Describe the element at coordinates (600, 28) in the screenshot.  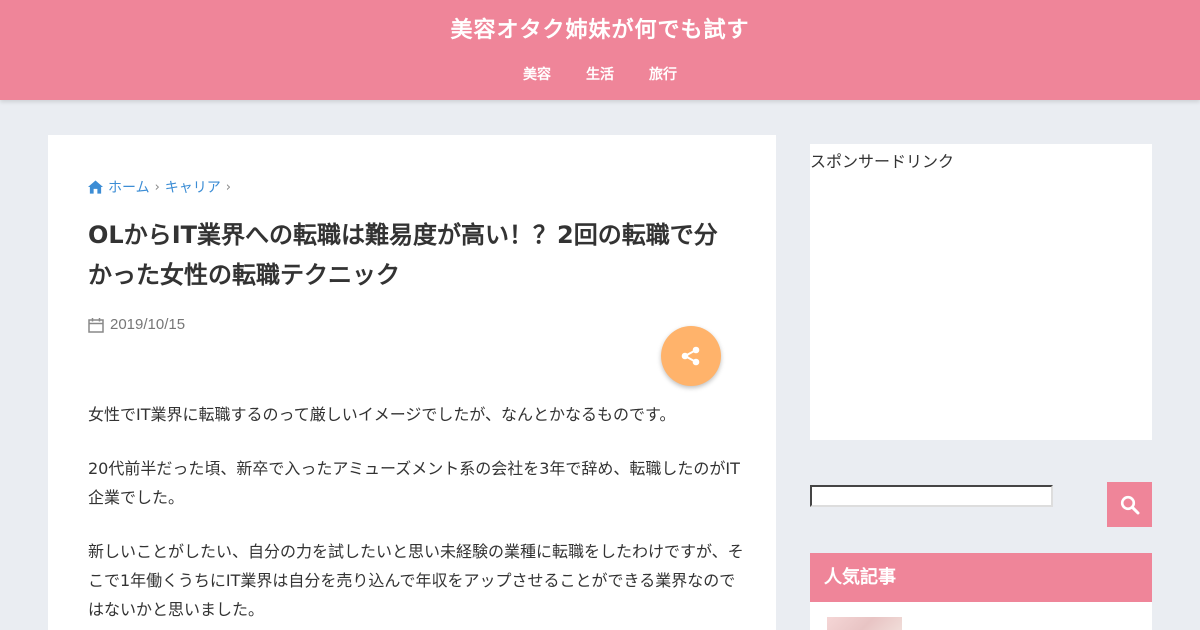
I see `site-title: 美容オタク姉妹が何でも試す` at that location.